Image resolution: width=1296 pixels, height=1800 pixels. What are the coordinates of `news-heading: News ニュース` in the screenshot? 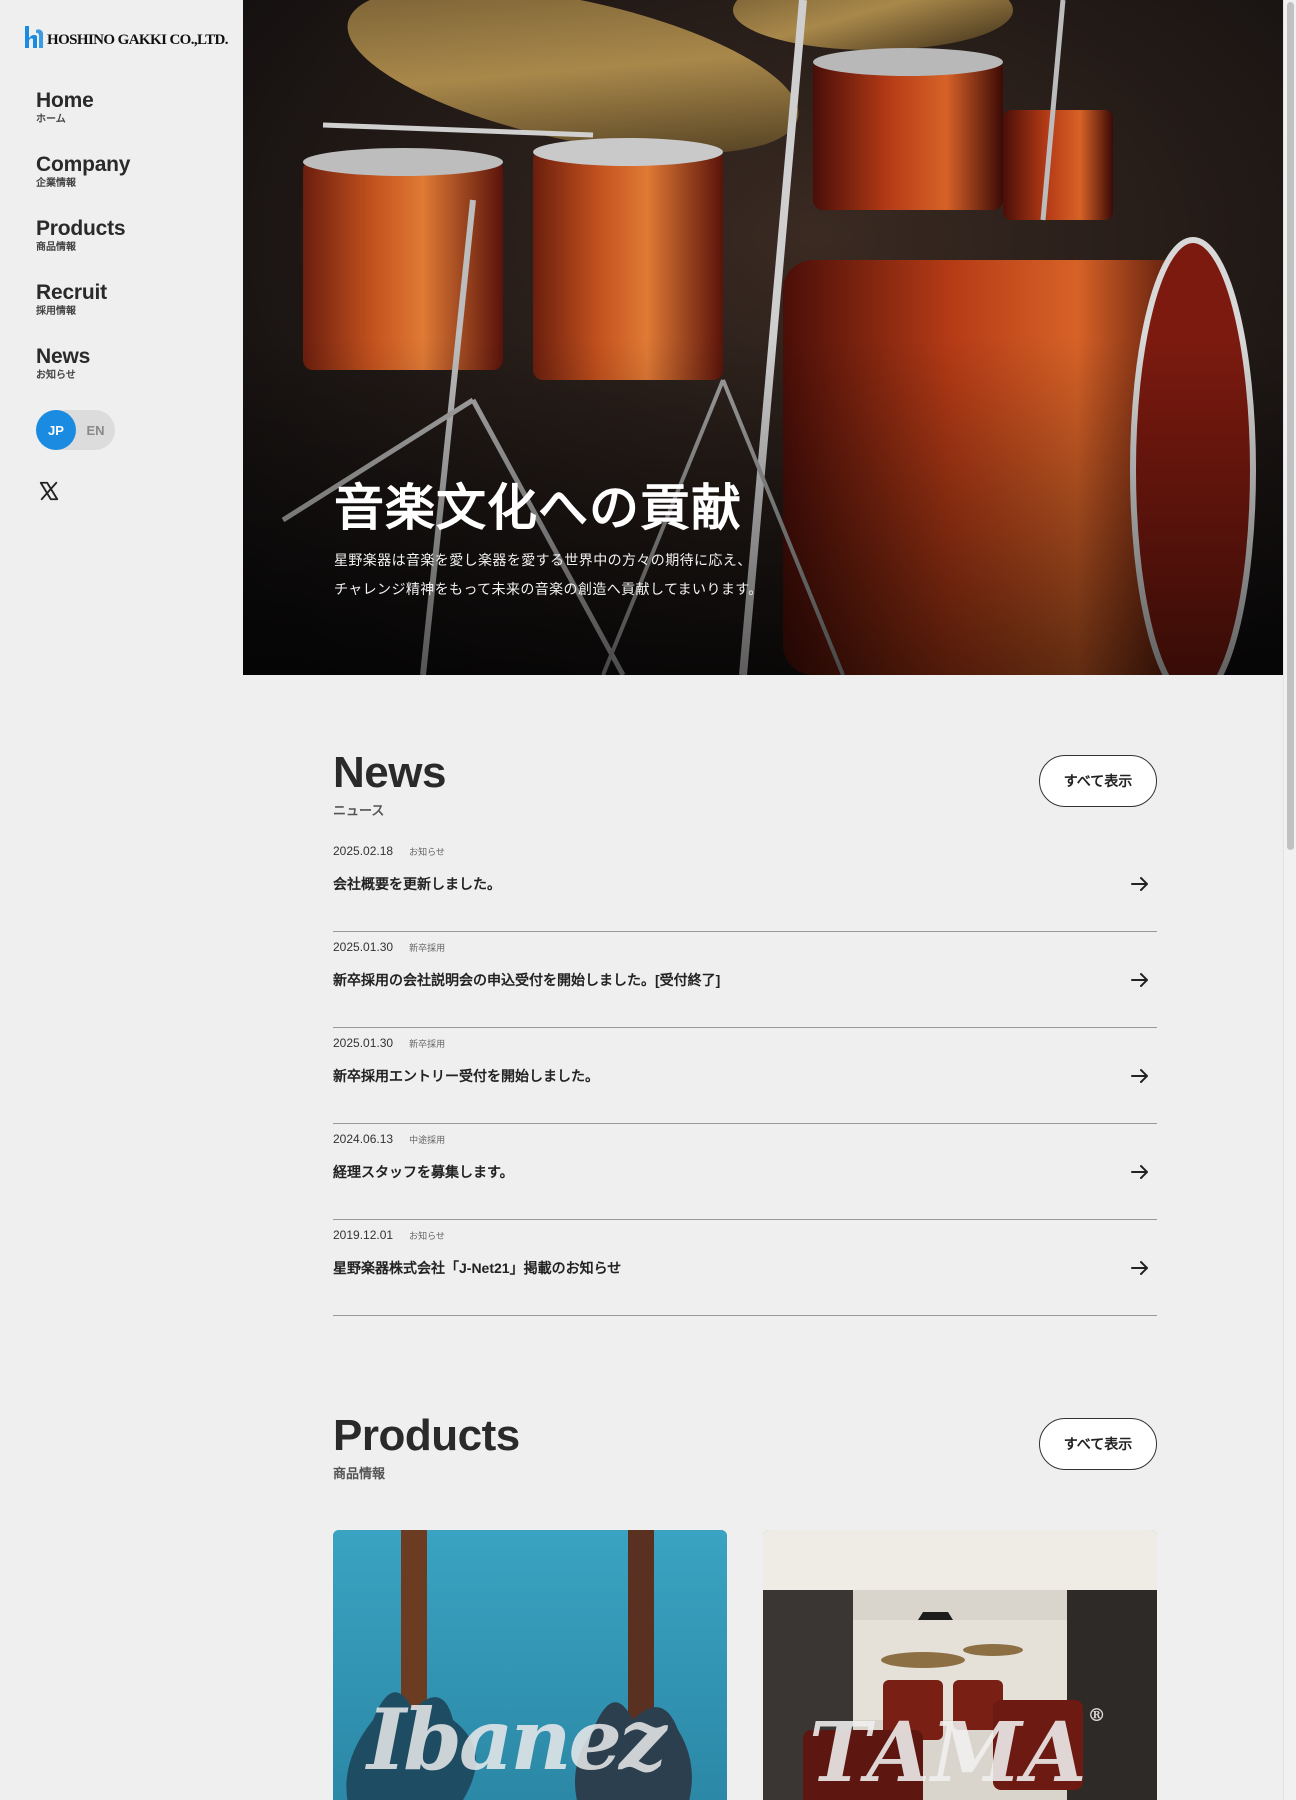 It's located at (389, 783).